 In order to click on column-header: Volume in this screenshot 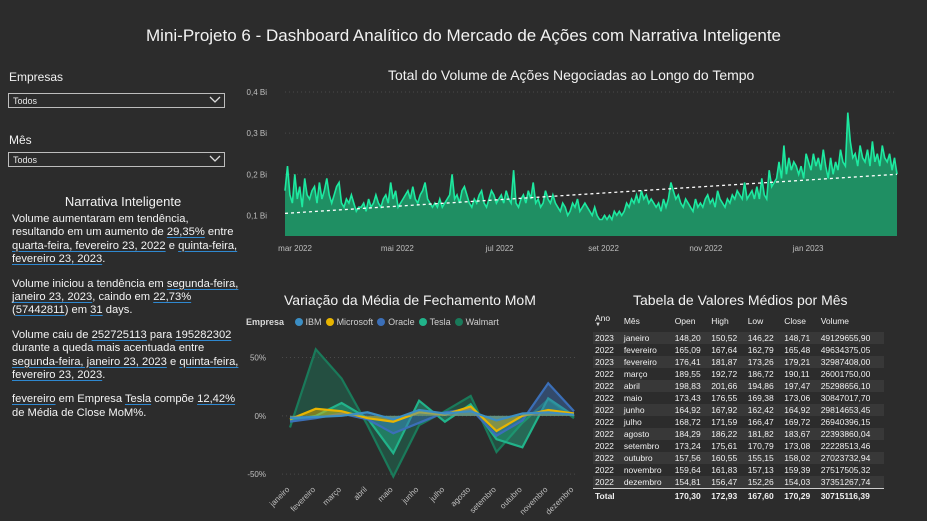, I will do `click(851, 321)`.